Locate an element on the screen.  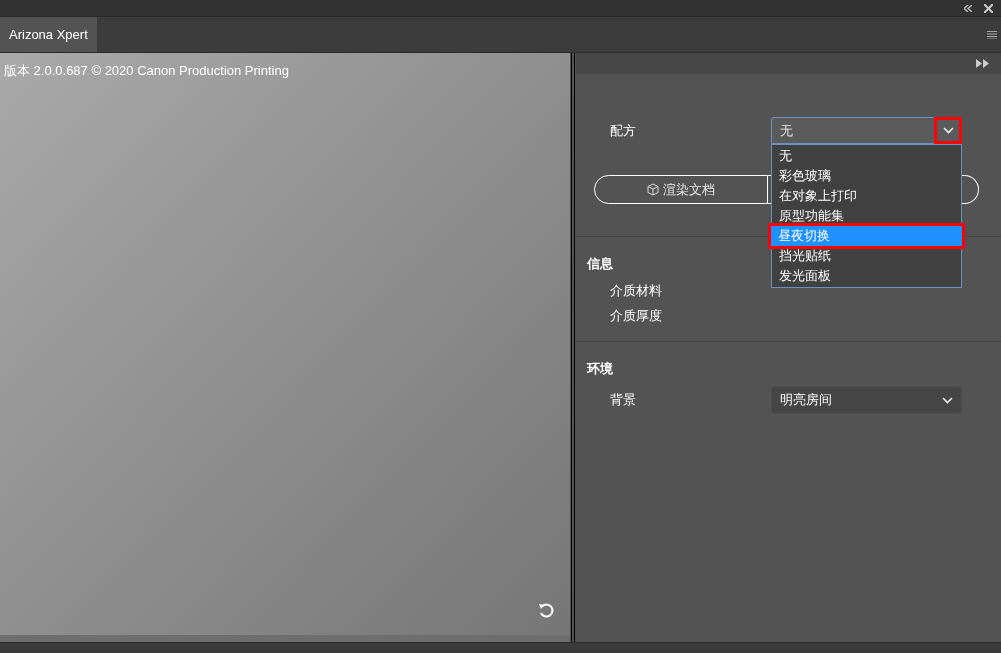
recipe-option: 彩色玻璃 is located at coordinates (866, 176).